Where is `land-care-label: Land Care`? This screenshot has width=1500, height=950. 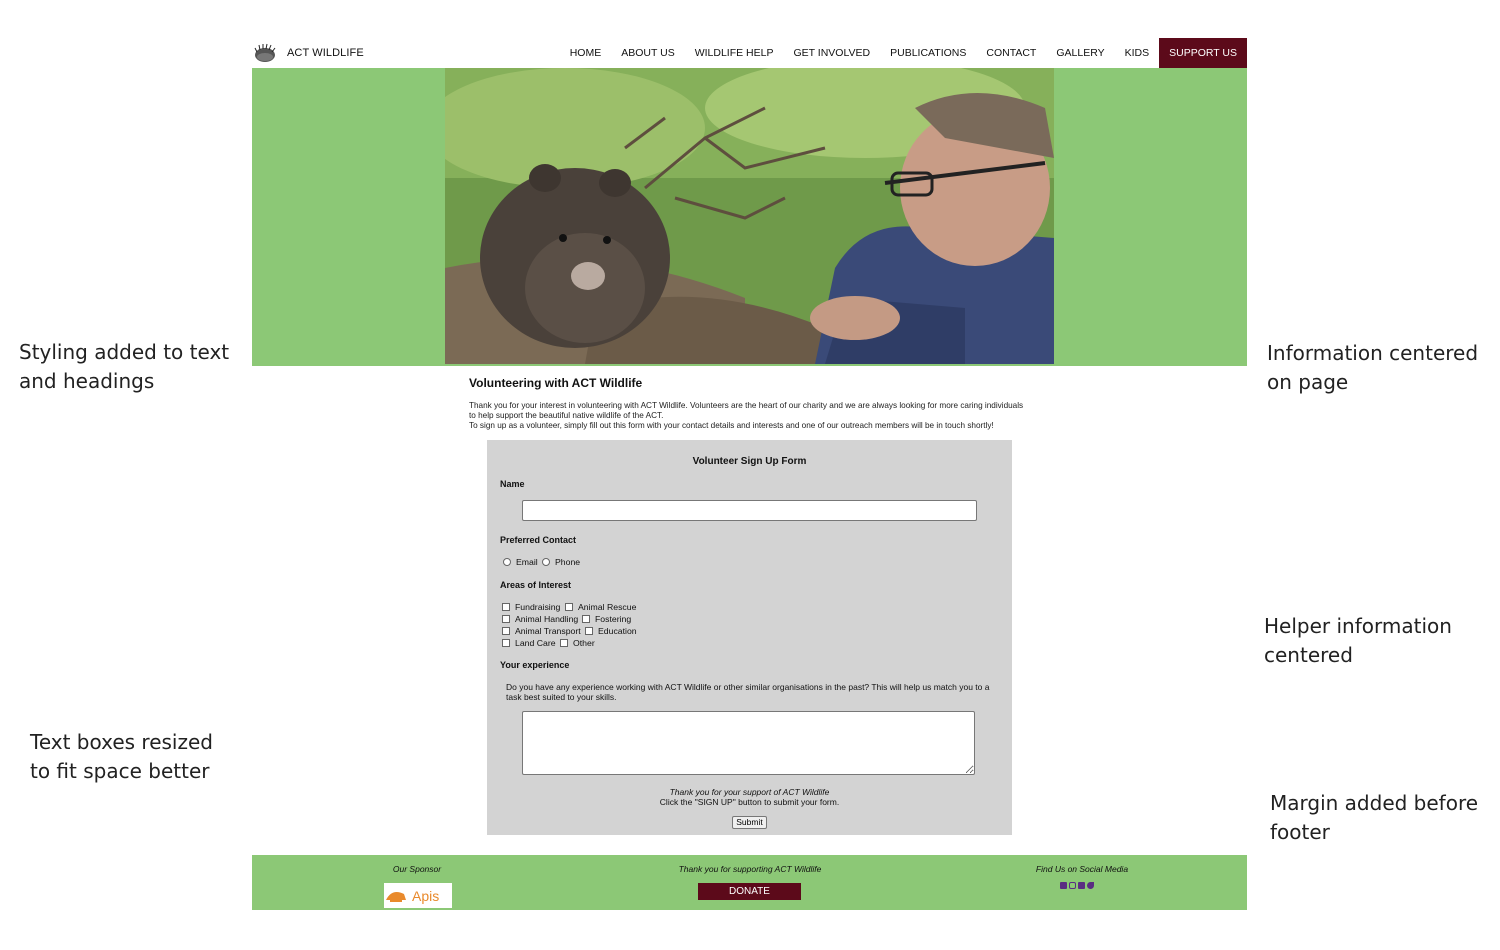
land-care-label: Land Care is located at coordinates (535, 643).